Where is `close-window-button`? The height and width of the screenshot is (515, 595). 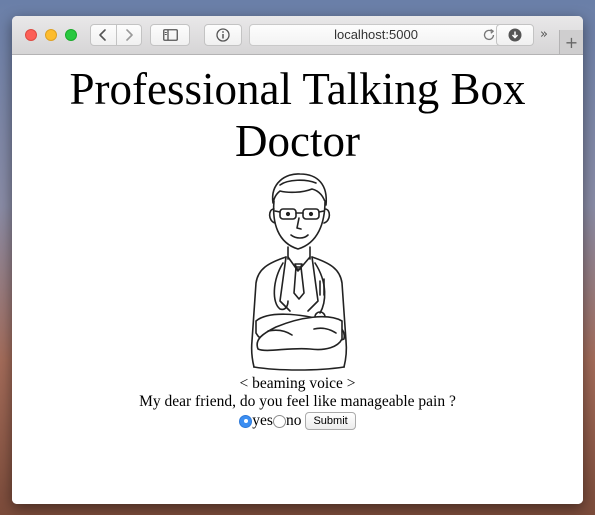 close-window-button is located at coordinates (31, 35).